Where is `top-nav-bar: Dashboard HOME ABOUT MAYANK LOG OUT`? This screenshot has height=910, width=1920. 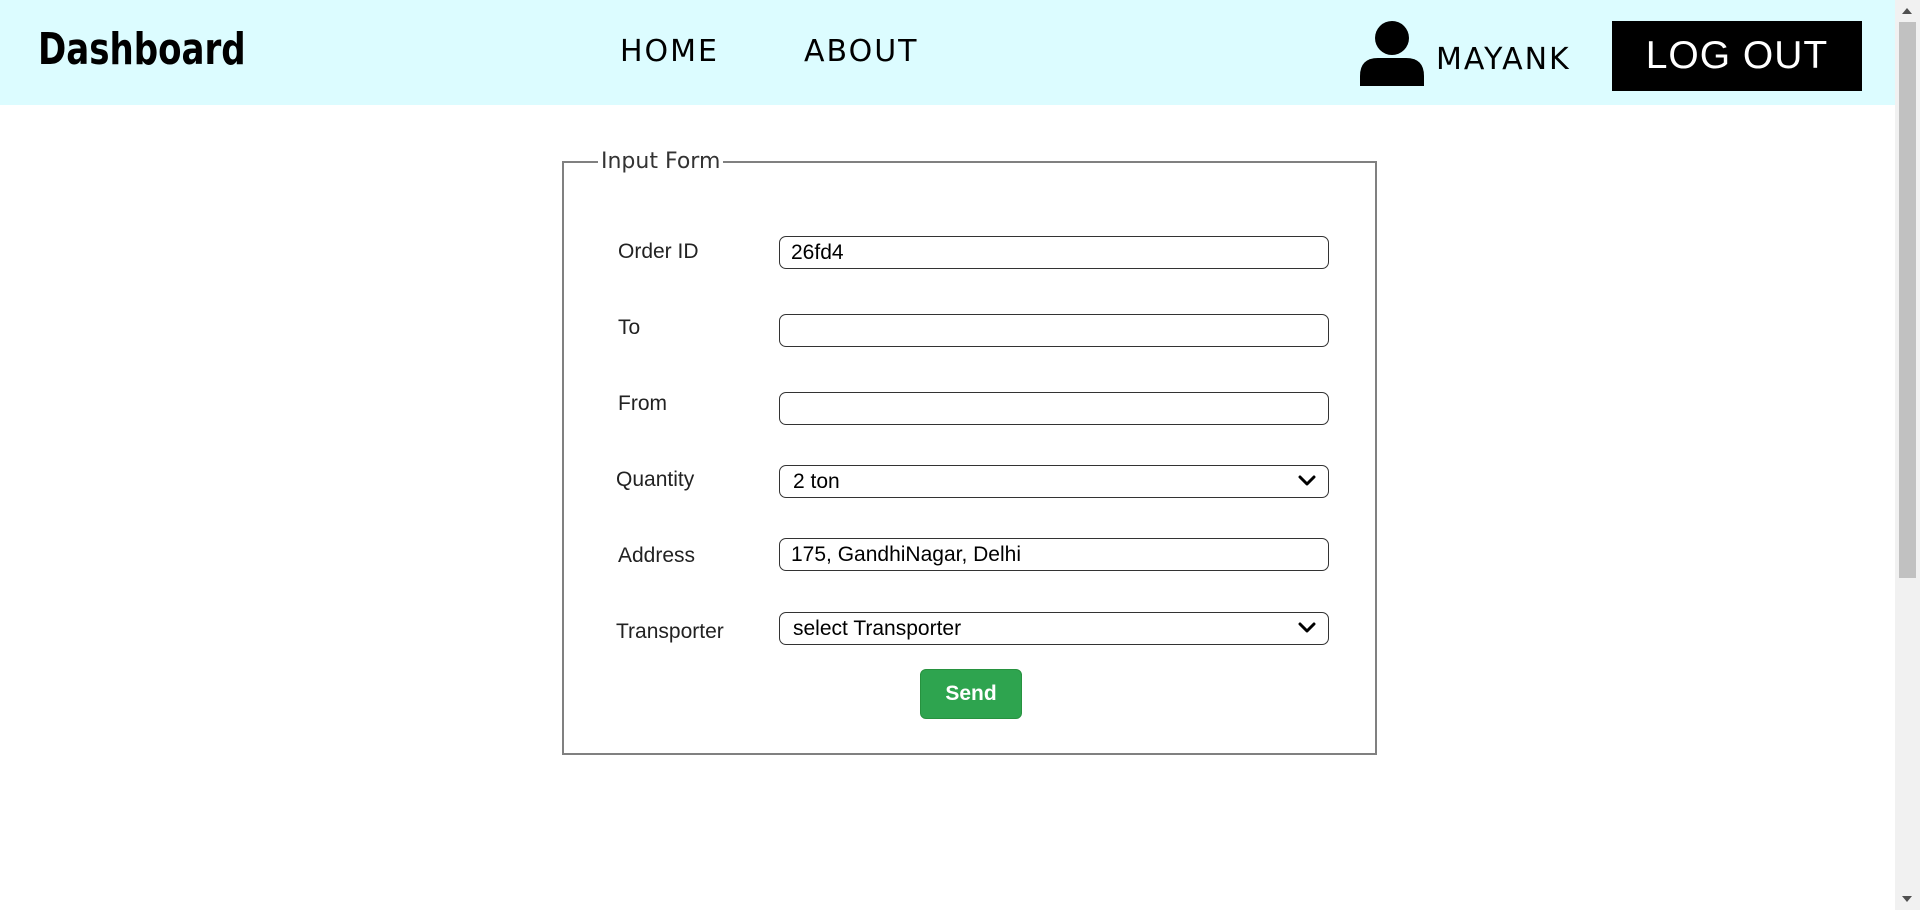 top-nav-bar: Dashboard HOME ABOUT MAYANK LOG OUT is located at coordinates (947, 52).